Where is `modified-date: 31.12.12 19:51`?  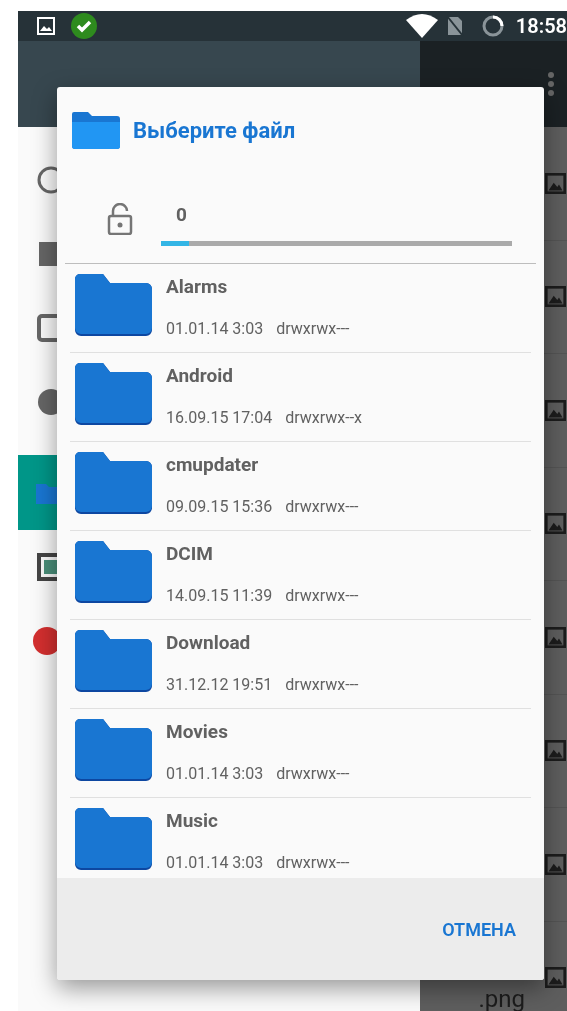 modified-date: 31.12.12 19:51 is located at coordinates (219, 685).